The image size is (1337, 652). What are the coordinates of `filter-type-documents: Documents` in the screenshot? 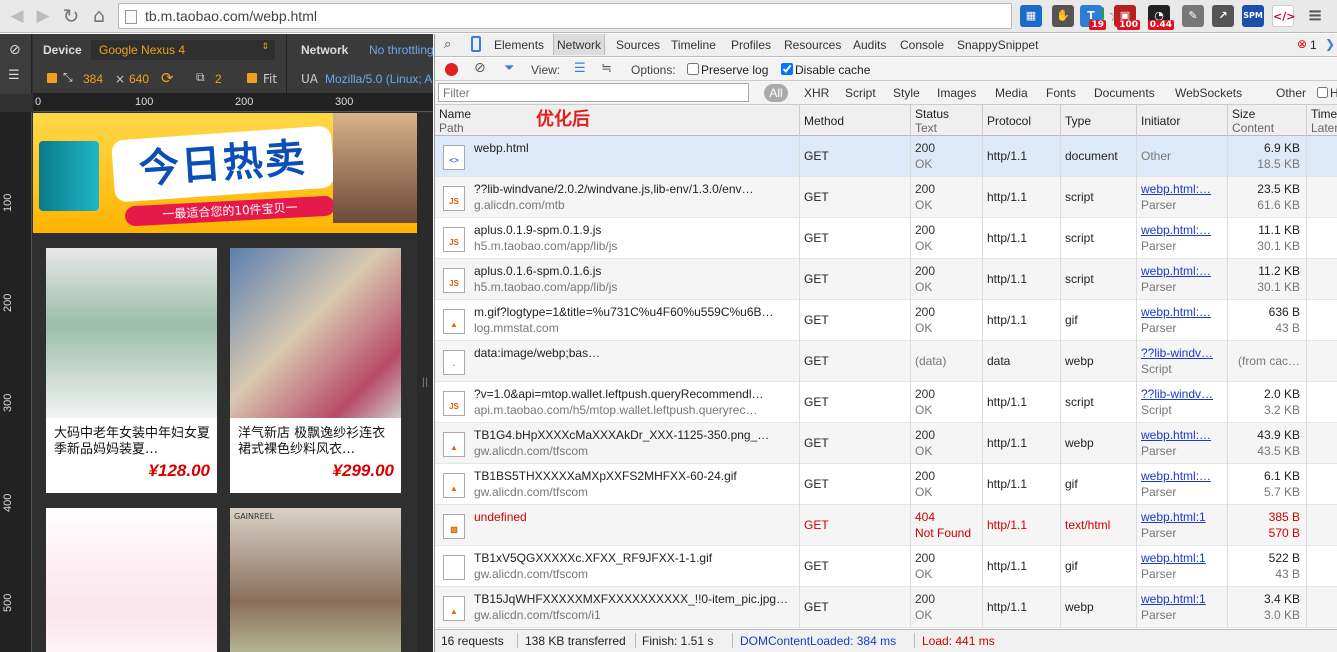 It's located at (1124, 93).